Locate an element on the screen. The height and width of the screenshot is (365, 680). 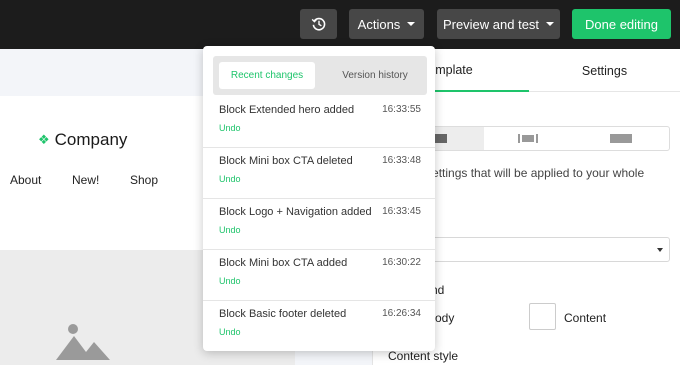
version-history-label: Version history is located at coordinates (375, 75).